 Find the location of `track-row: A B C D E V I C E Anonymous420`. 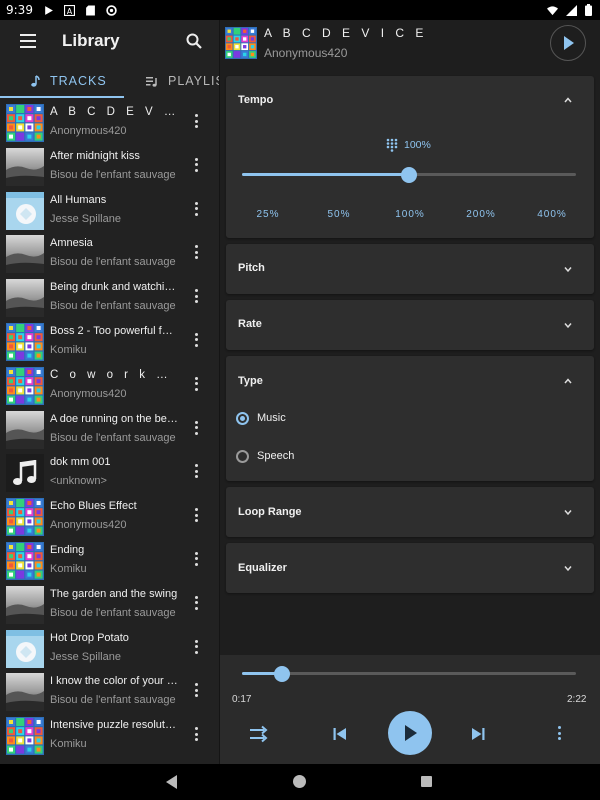

track-row: A B C D E V I C E Anonymous420 is located at coordinates (109, 123).